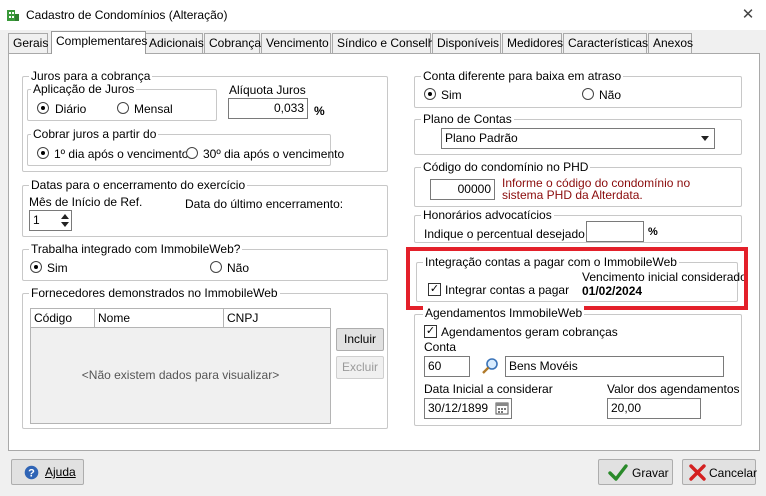 This screenshot has width=766, height=496. What do you see at coordinates (504, 234) in the screenshot?
I see `honorarios-label: Indique o percentual desejado` at bounding box center [504, 234].